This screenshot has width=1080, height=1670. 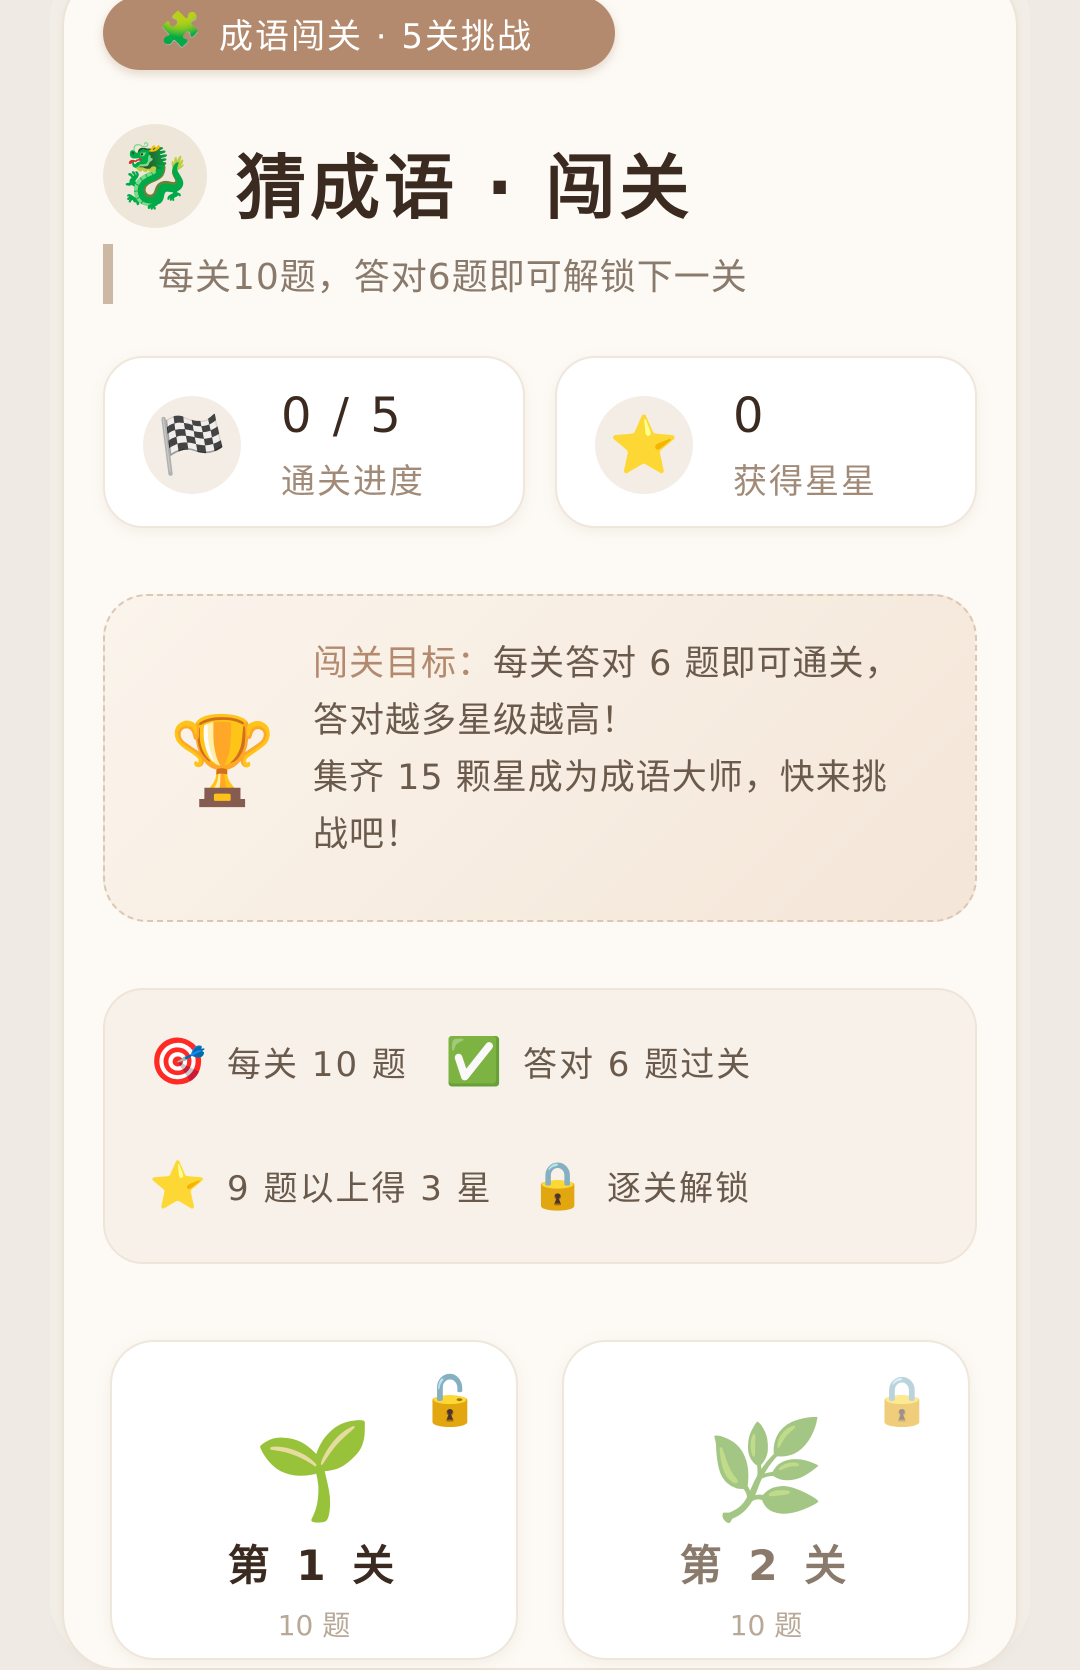 What do you see at coordinates (403, 664) in the screenshot?
I see `goal-label: 闯关目标：` at bounding box center [403, 664].